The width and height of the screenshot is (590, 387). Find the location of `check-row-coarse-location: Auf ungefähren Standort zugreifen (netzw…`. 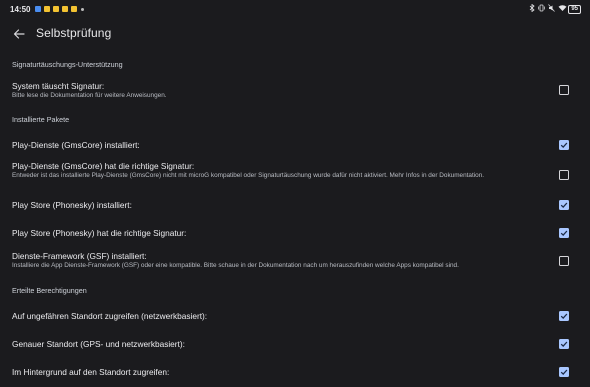

check-row-coarse-location: Auf ungefähren Standort zugreifen (netzw… is located at coordinates (295, 316).